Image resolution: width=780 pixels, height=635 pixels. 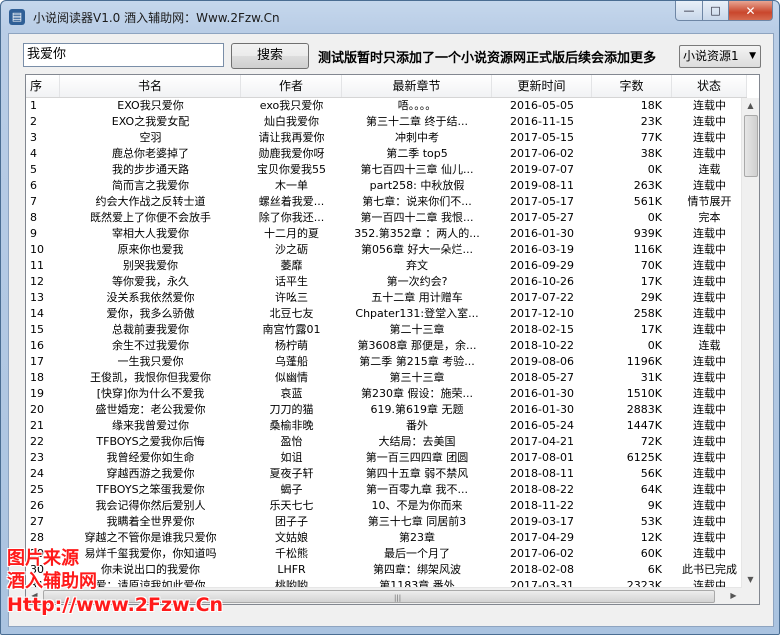 What do you see at coordinates (386, 266) in the screenshot?
I see `table-row: 11 别哭我爱你 萎靡 弃文 2016-09-29 70K 连载中` at bounding box center [386, 266].